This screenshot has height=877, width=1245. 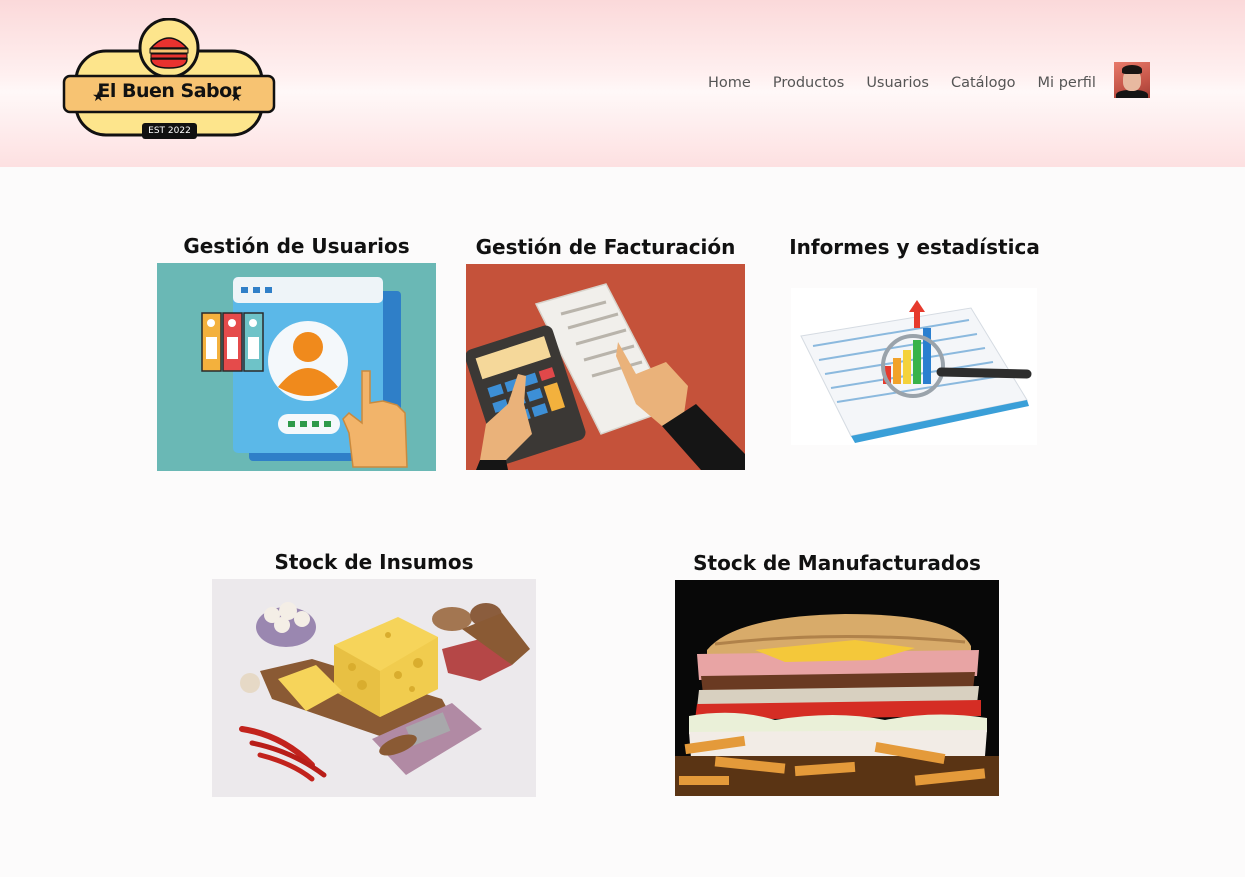 What do you see at coordinates (1132, 94) in the screenshot?
I see `avatar-shirt` at bounding box center [1132, 94].